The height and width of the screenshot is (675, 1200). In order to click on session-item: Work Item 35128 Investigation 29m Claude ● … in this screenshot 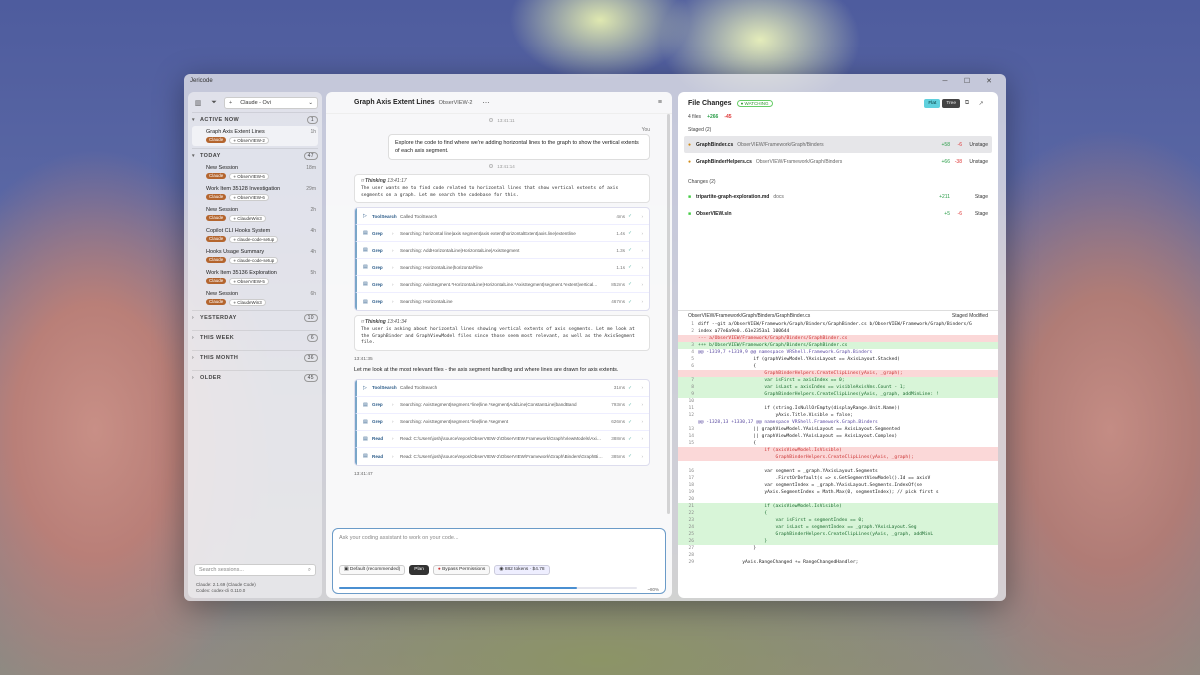, I will do `click(255, 193)`.